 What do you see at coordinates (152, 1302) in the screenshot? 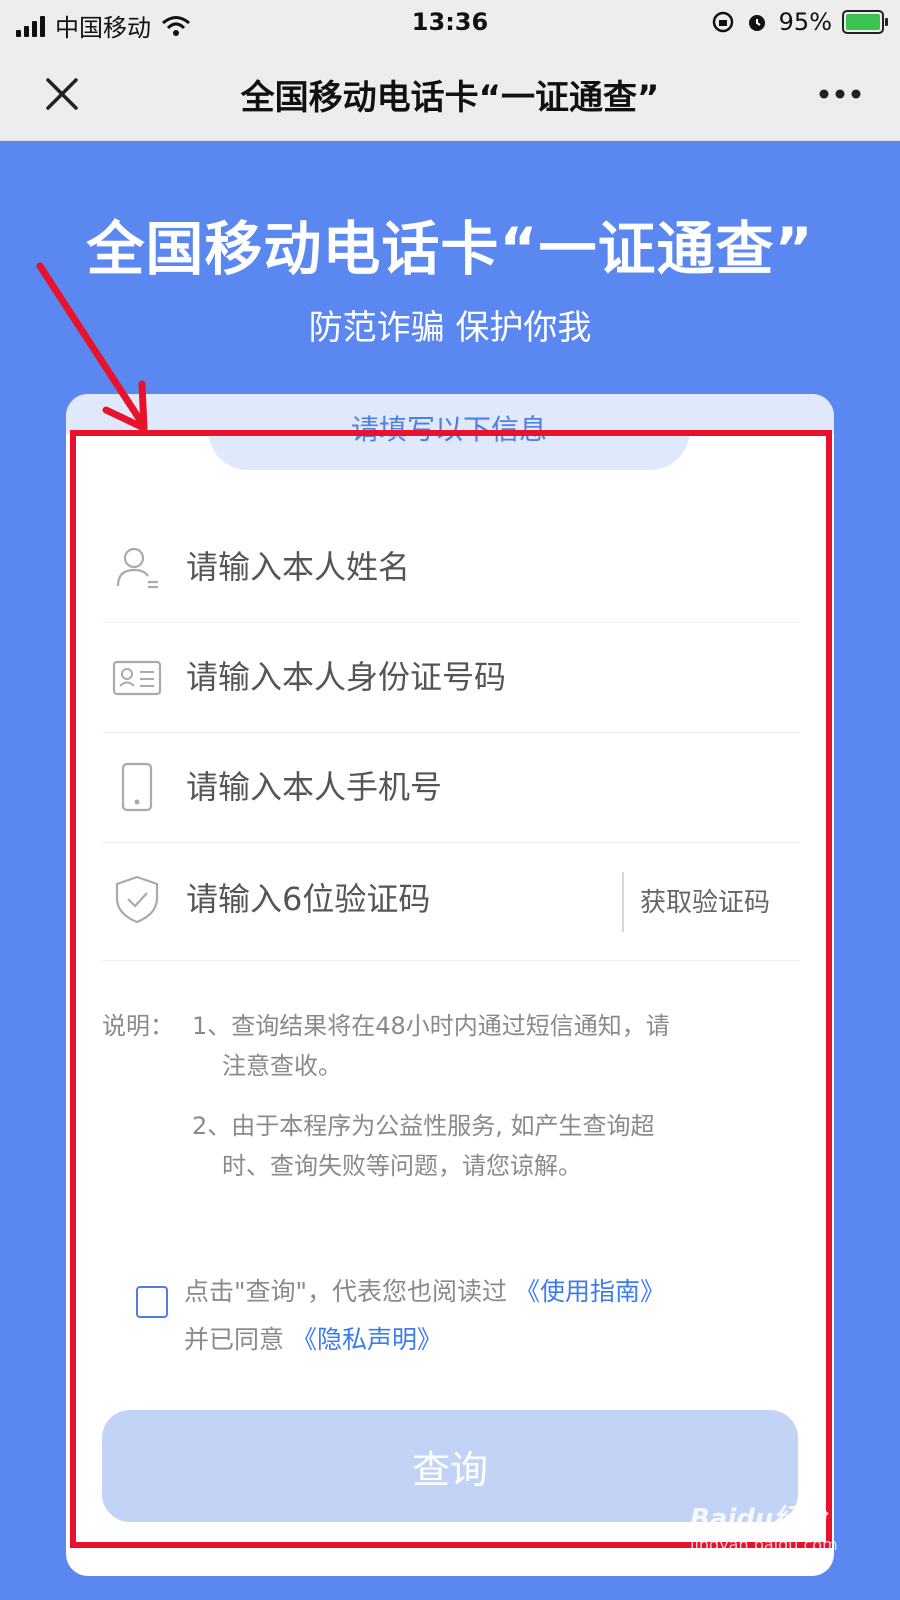
I see `agree-checkbox` at bounding box center [152, 1302].